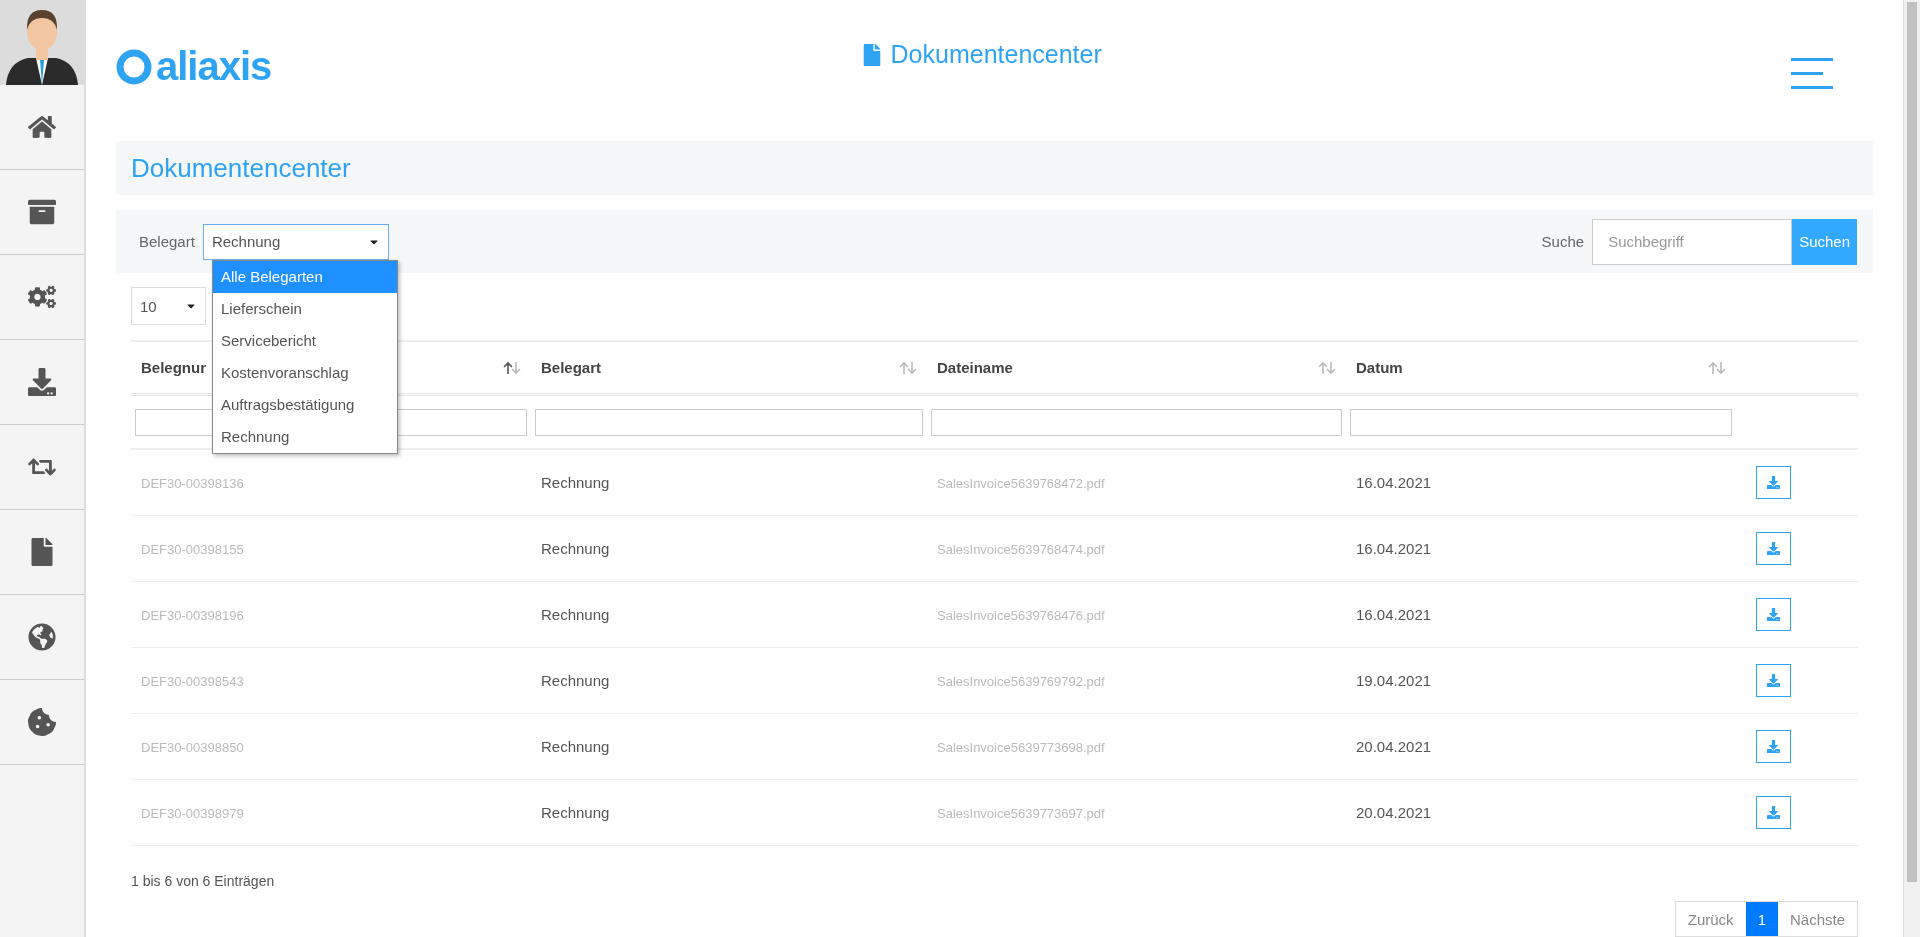 This screenshot has height=937, width=1920. Describe the element at coordinates (214, 66) in the screenshot. I see `logo-text: aliaxis` at that location.